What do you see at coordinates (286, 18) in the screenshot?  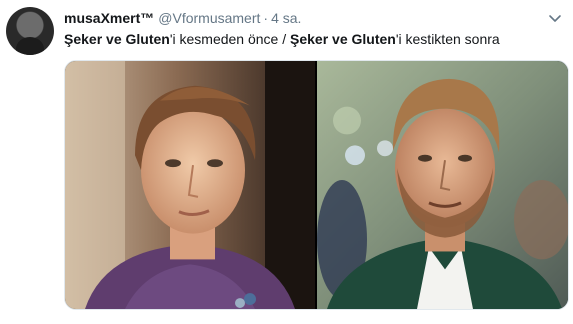 I see `tweet-time: 4 sa.` at bounding box center [286, 18].